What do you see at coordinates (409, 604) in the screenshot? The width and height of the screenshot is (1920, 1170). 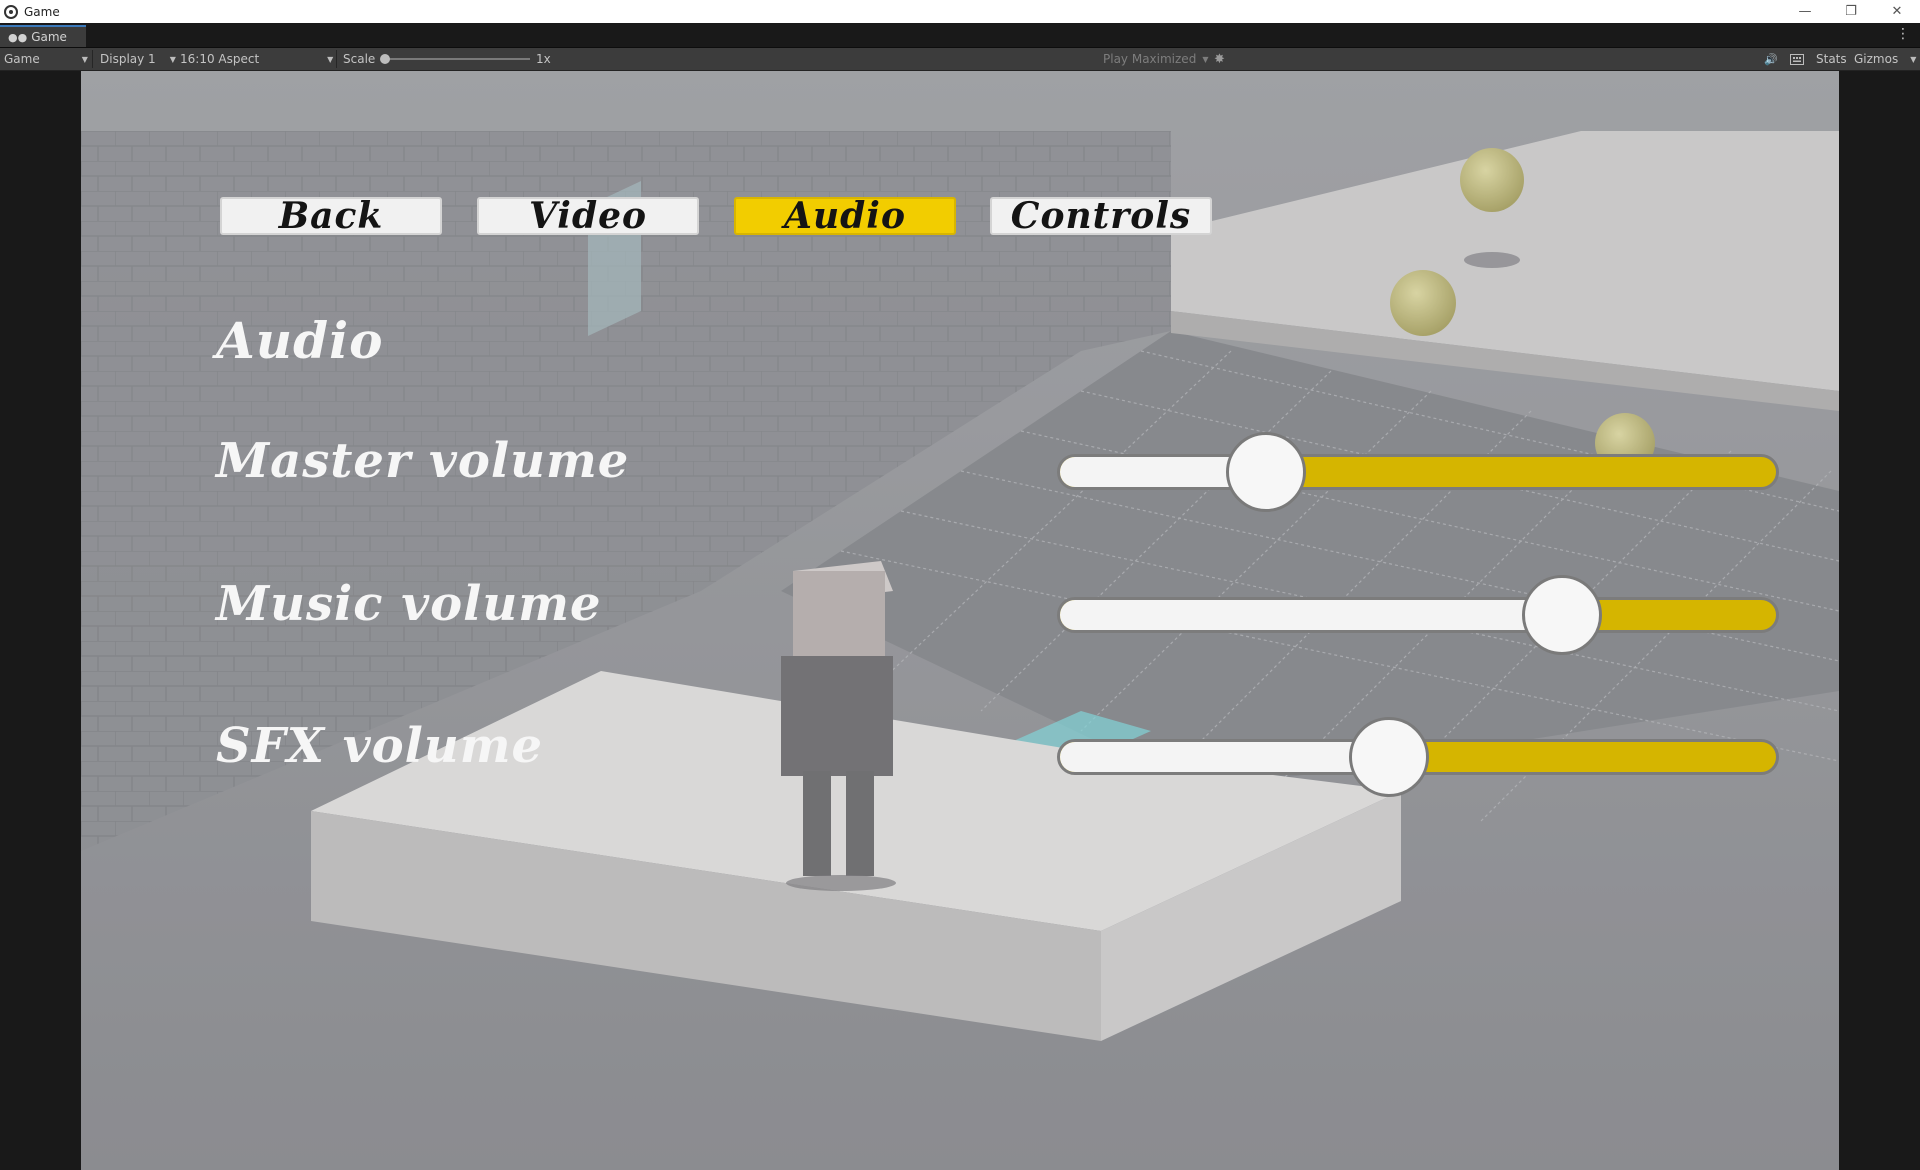 I see `music-volume-label: Music volume` at bounding box center [409, 604].